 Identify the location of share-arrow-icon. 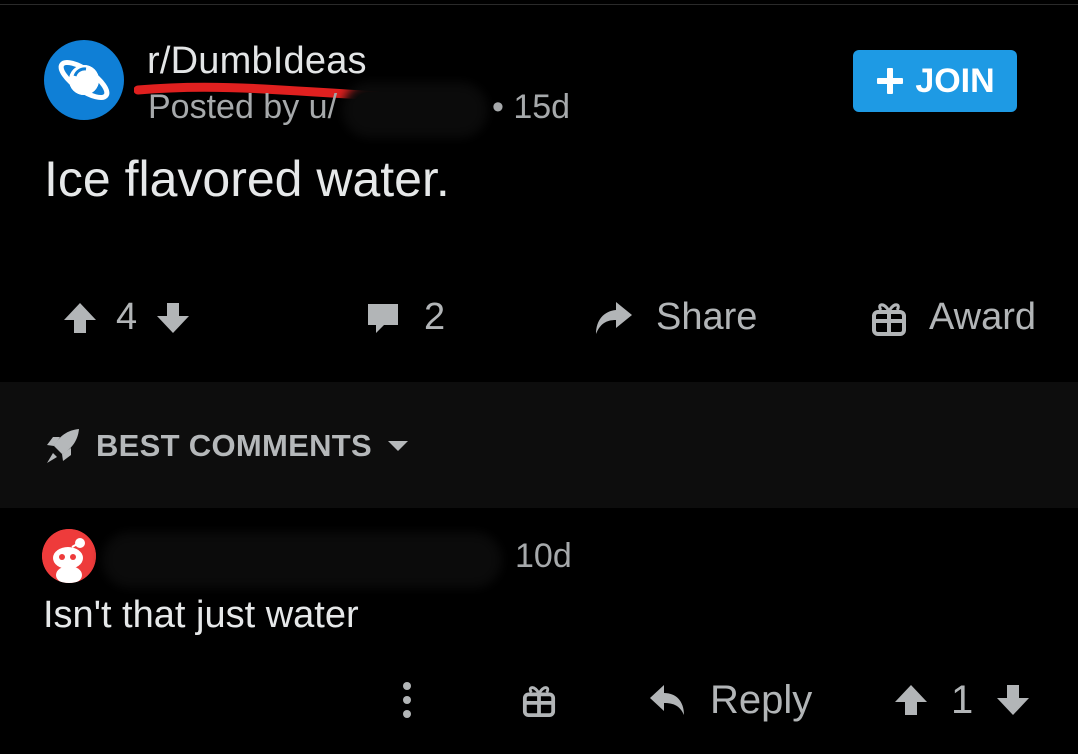
(614, 317).